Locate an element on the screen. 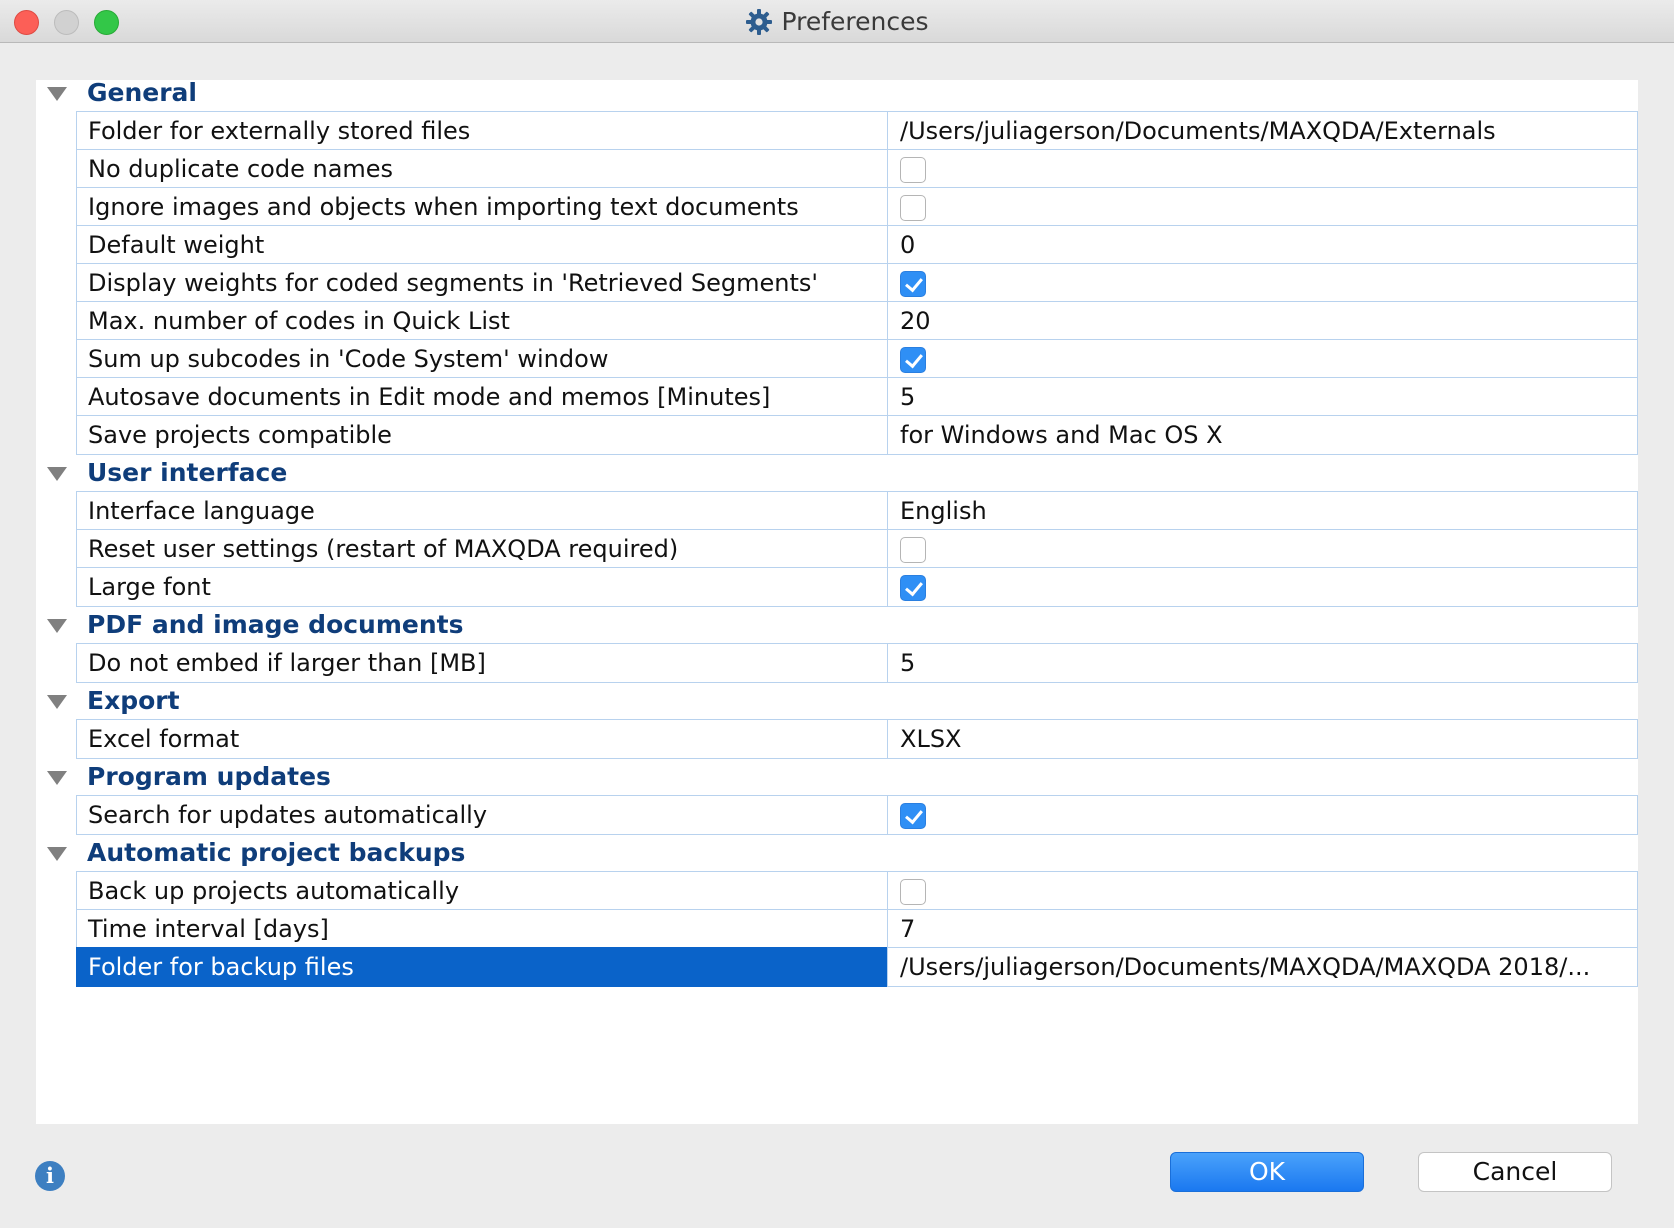 This screenshot has width=1674, height=1228. category-label: Export is located at coordinates (133, 700).